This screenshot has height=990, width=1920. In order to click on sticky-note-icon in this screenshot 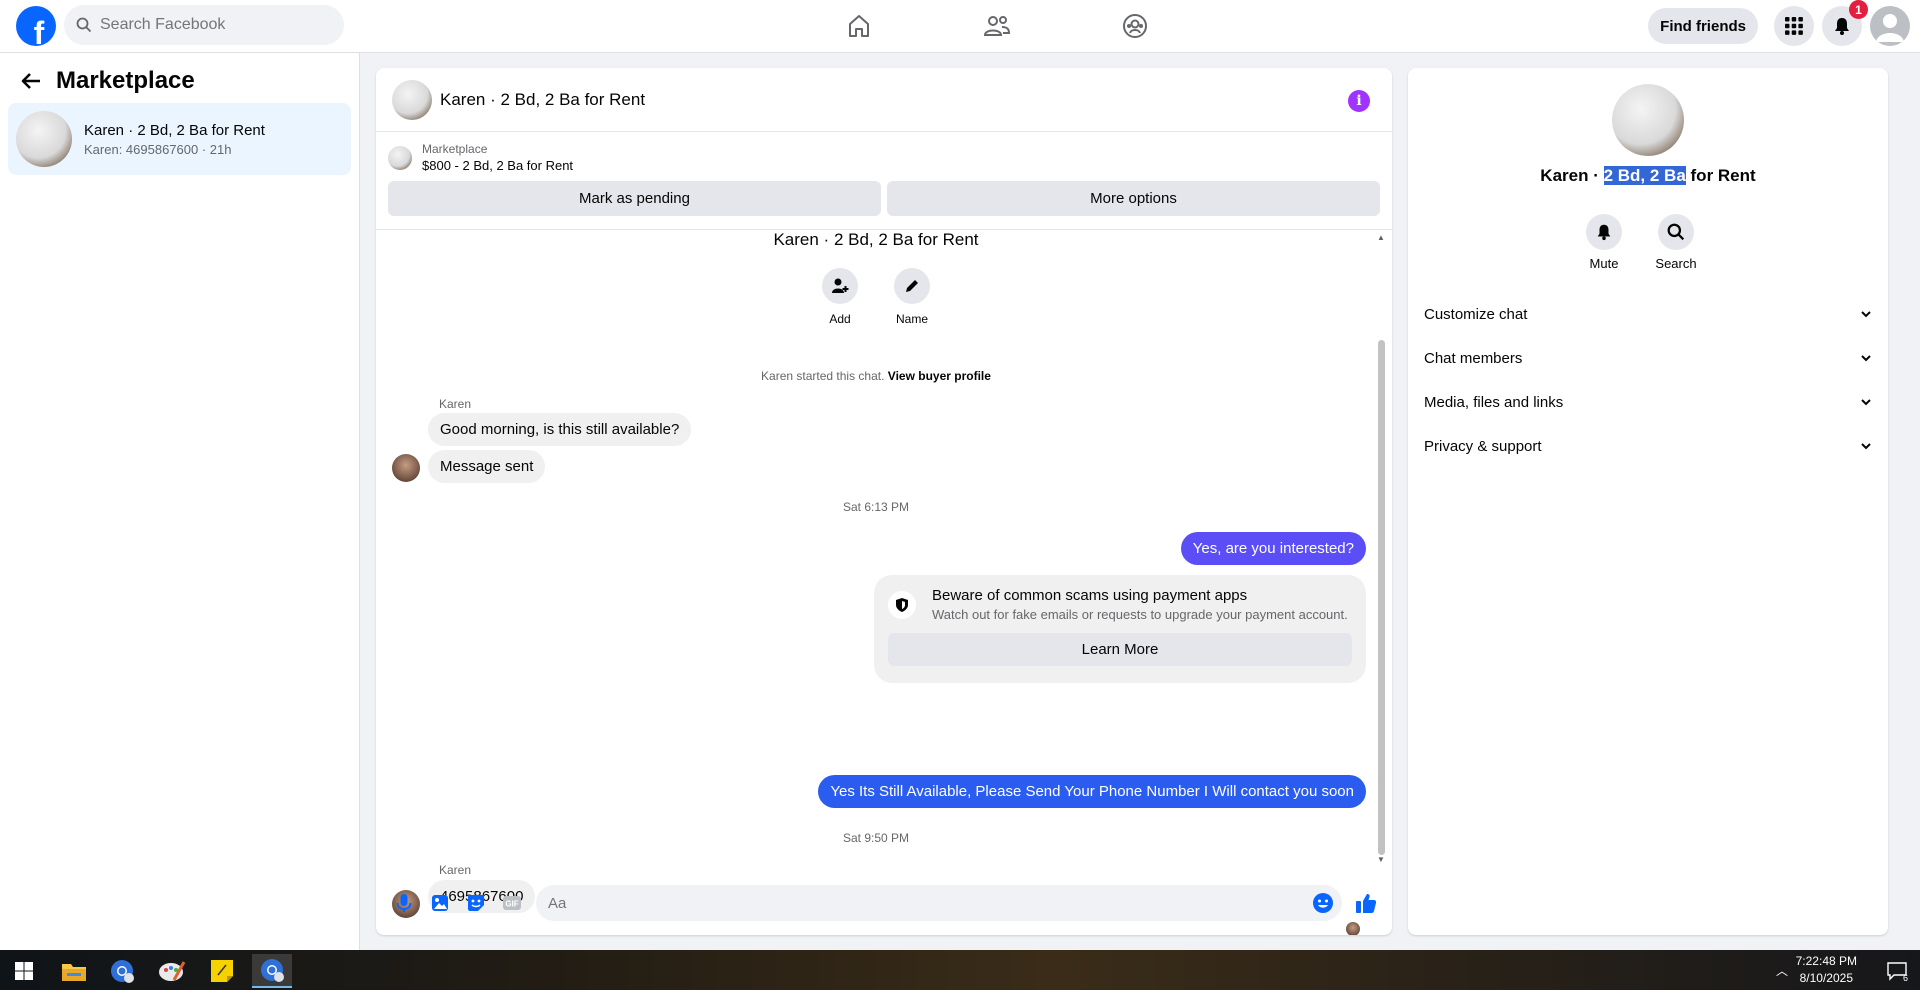, I will do `click(222, 971)`.